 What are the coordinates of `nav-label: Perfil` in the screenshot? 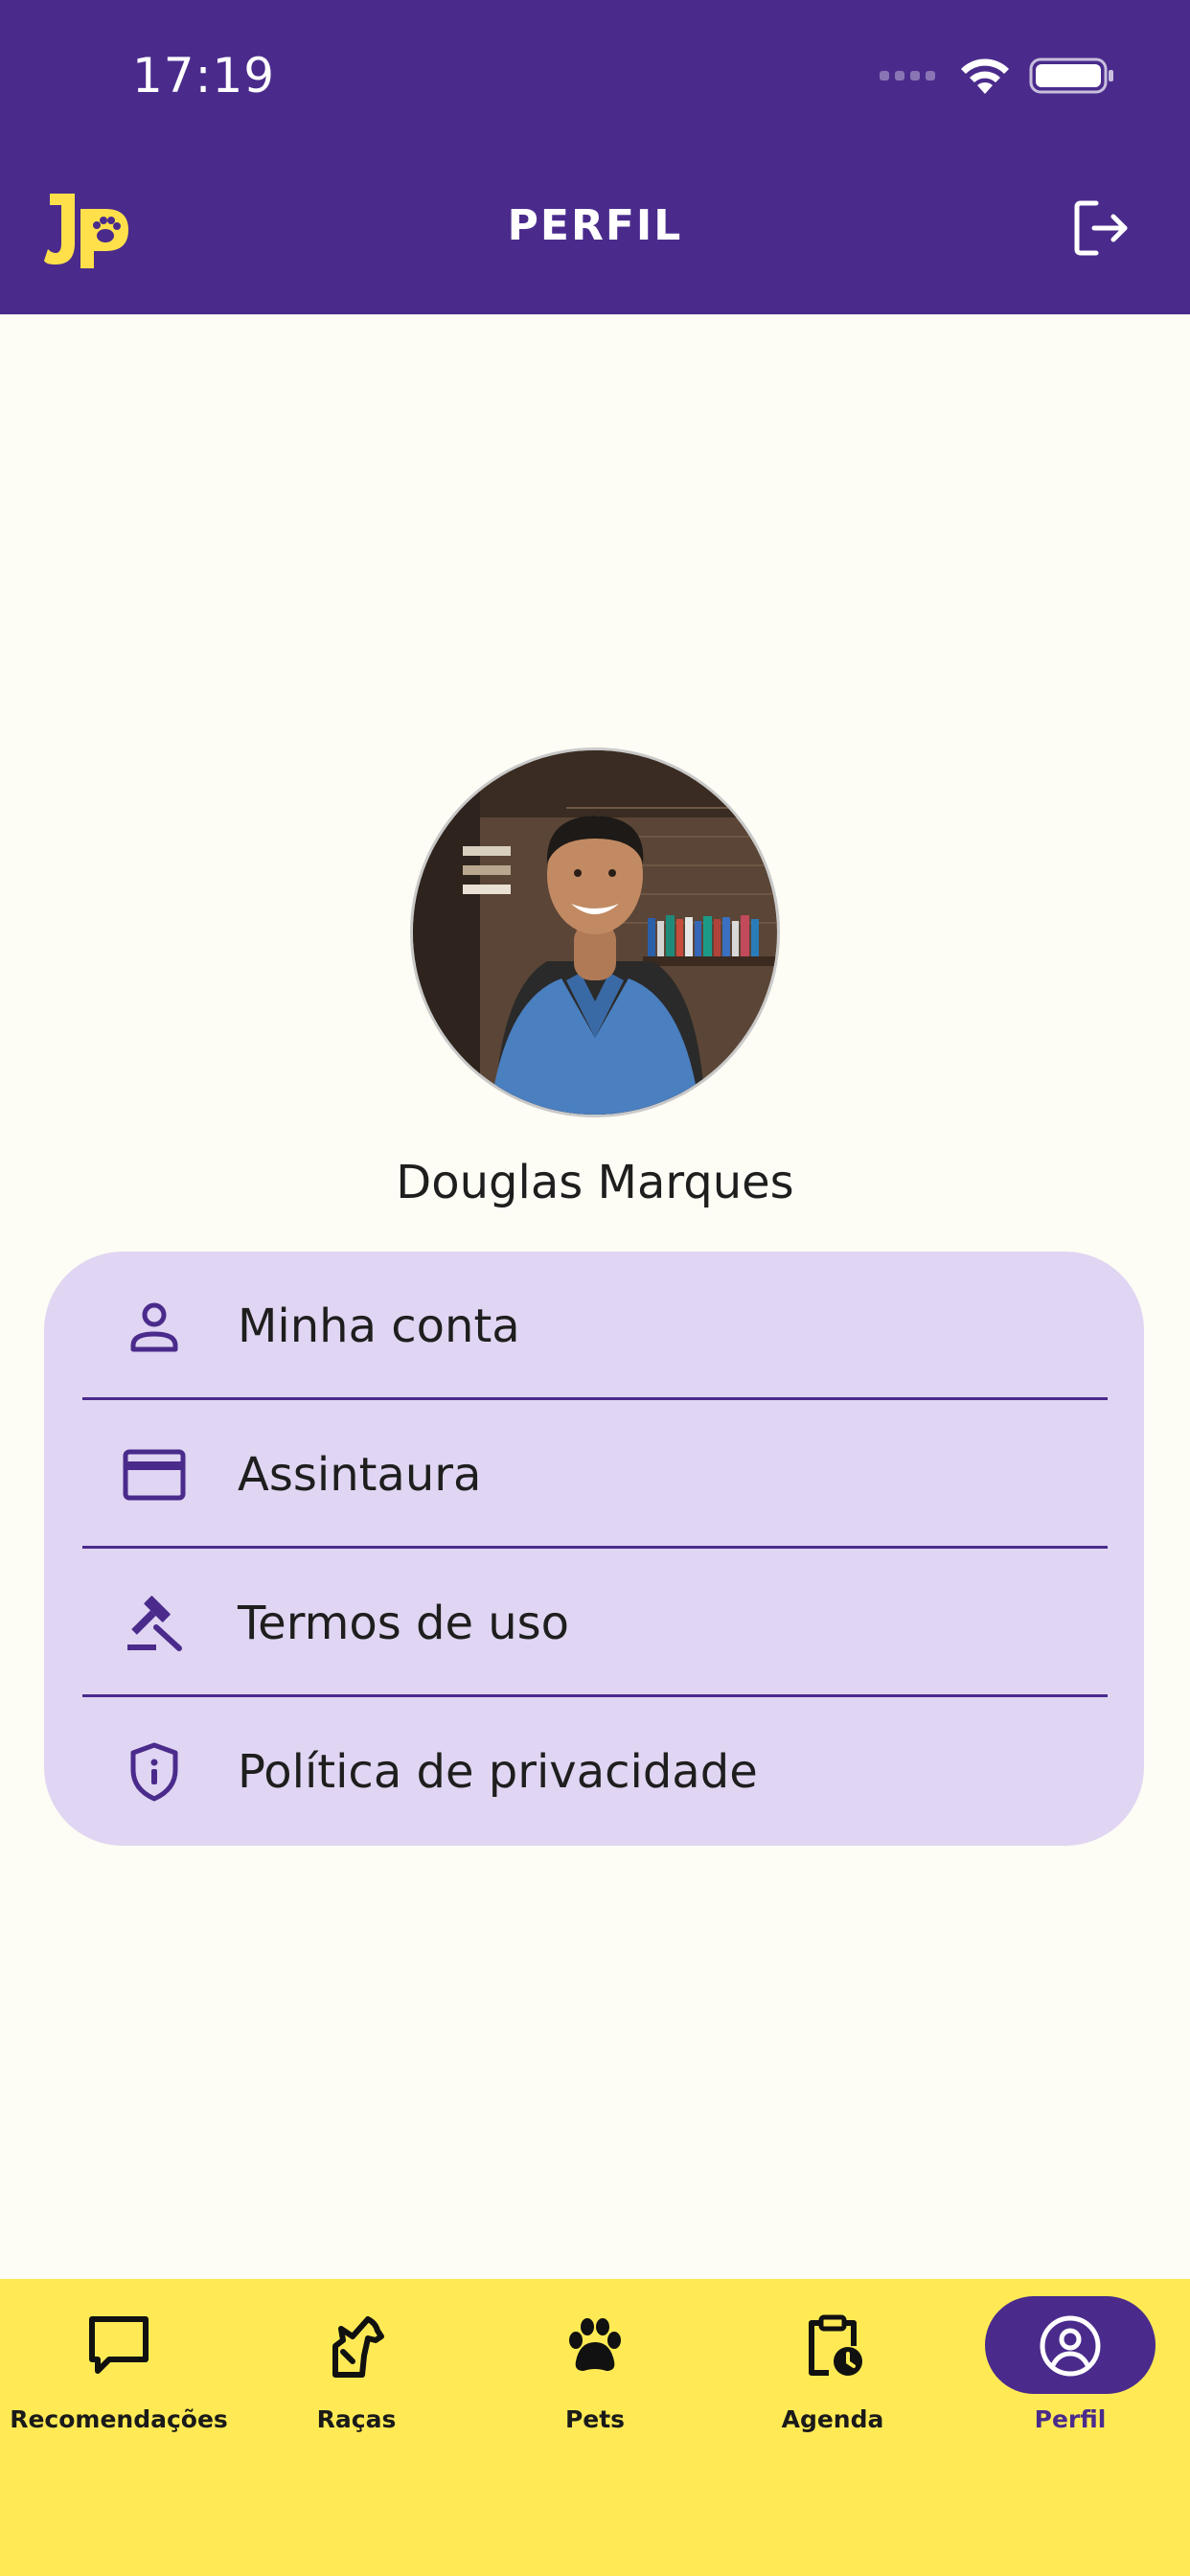 It's located at (1070, 2419).